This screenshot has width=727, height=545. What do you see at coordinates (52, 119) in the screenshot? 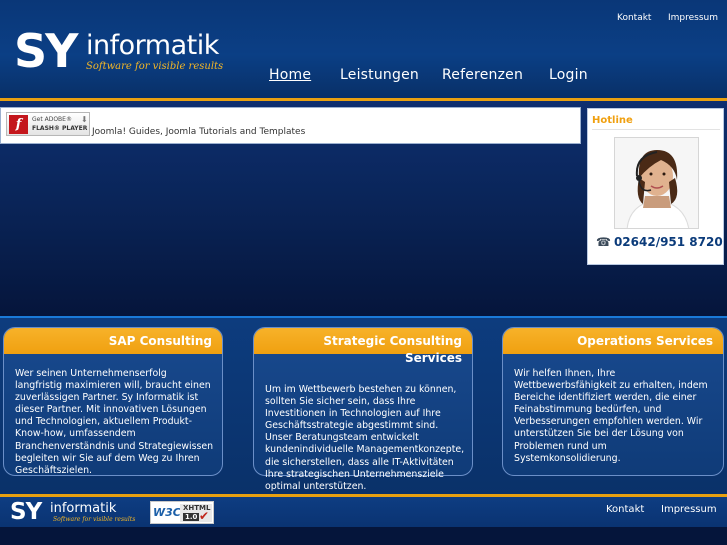
I see `flash-get-label: Get ADOBE®` at bounding box center [52, 119].